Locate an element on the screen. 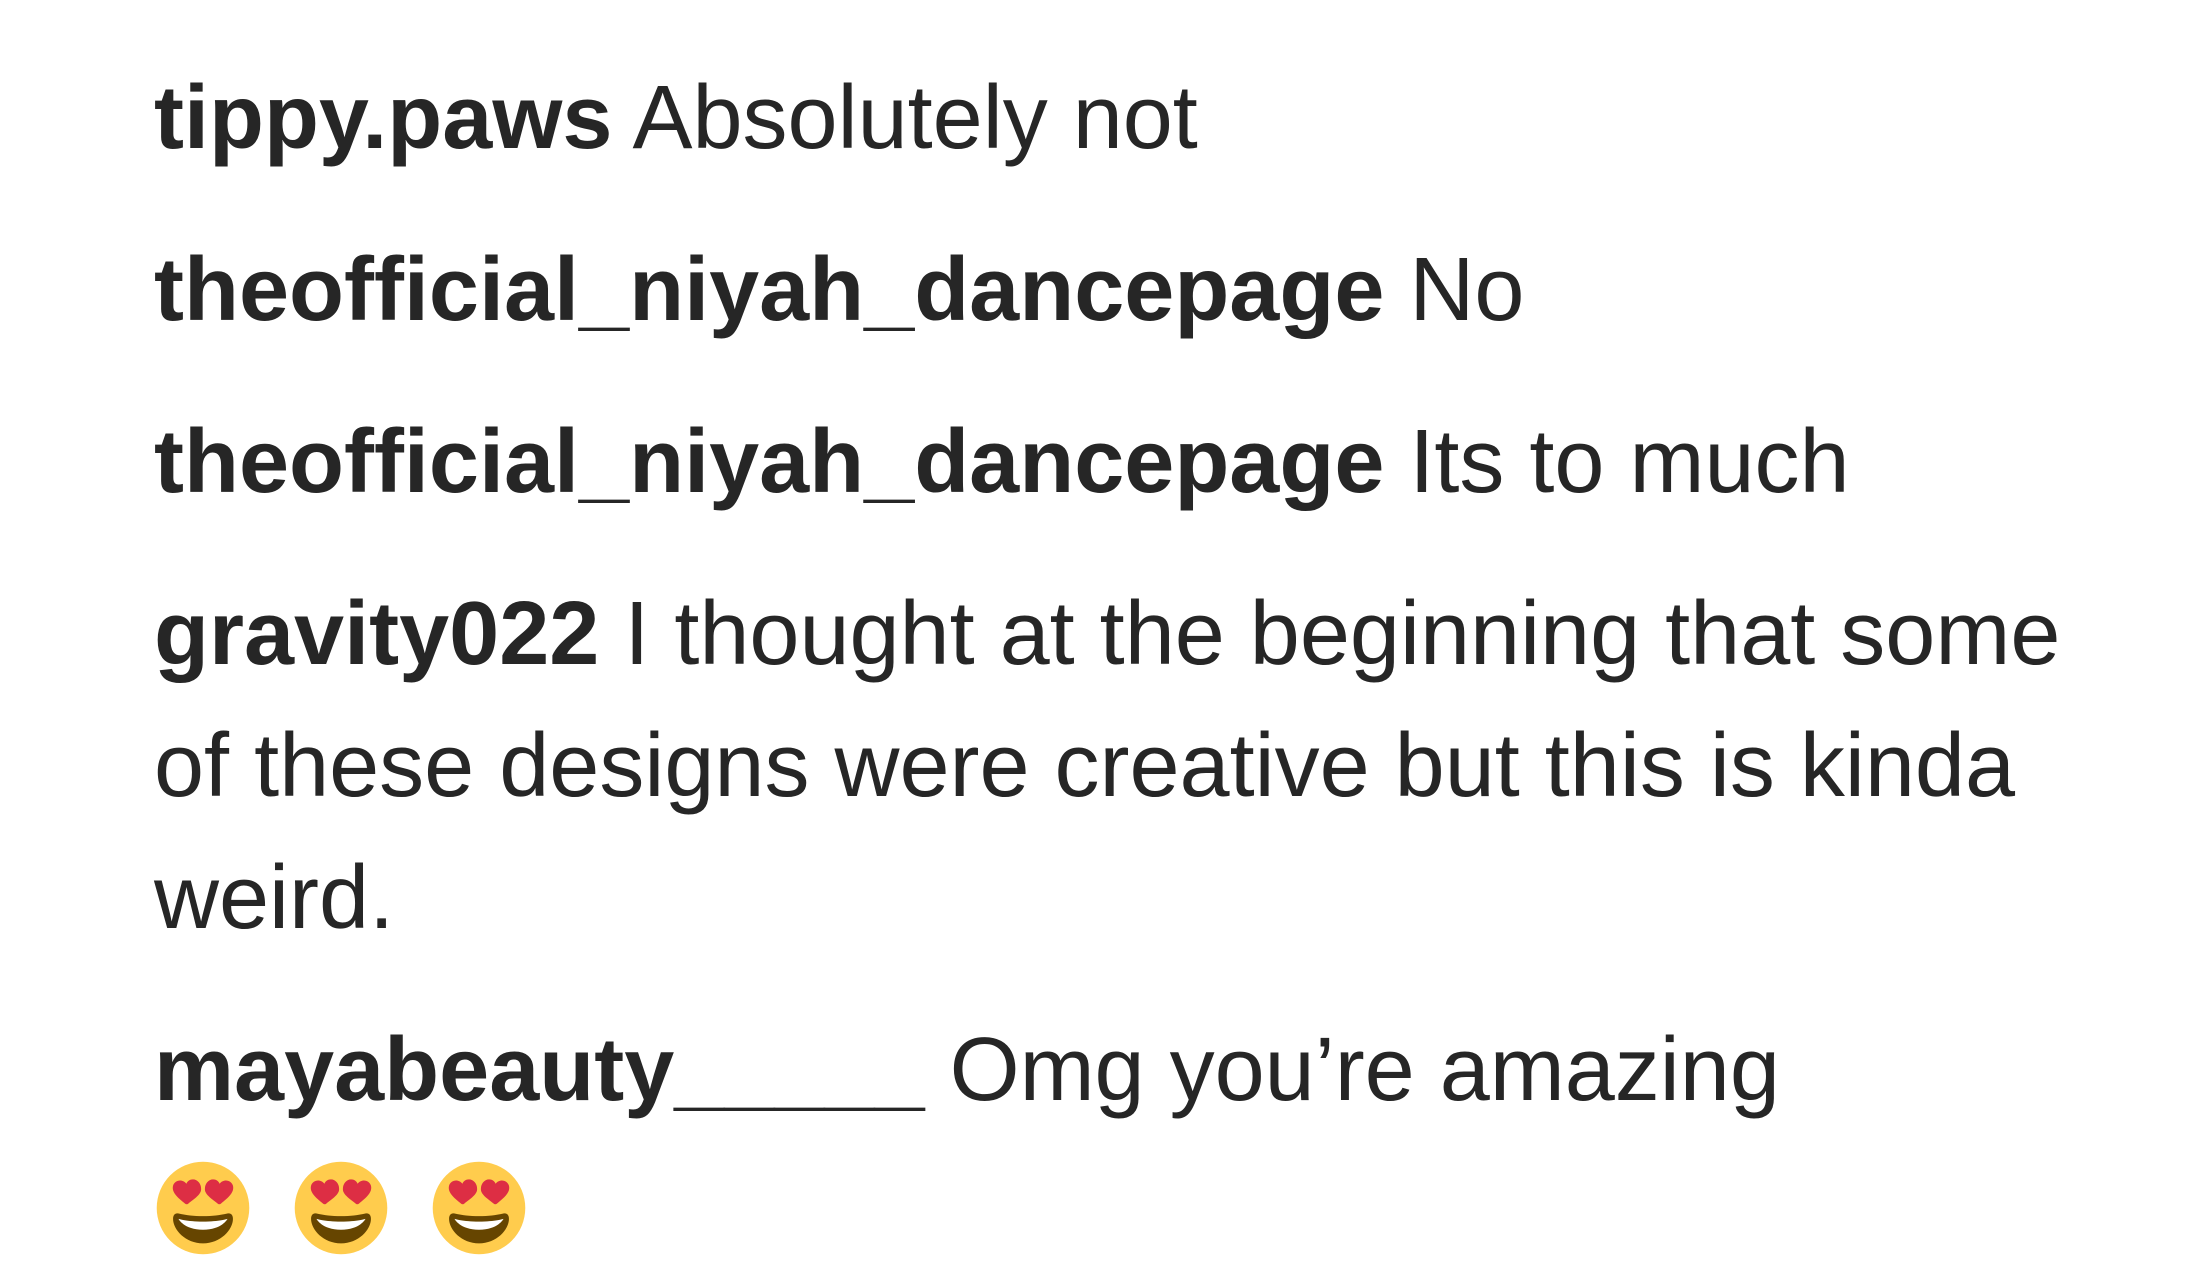 The height and width of the screenshot is (1279, 2200). comment-text: No is located at coordinates (1467, 290).